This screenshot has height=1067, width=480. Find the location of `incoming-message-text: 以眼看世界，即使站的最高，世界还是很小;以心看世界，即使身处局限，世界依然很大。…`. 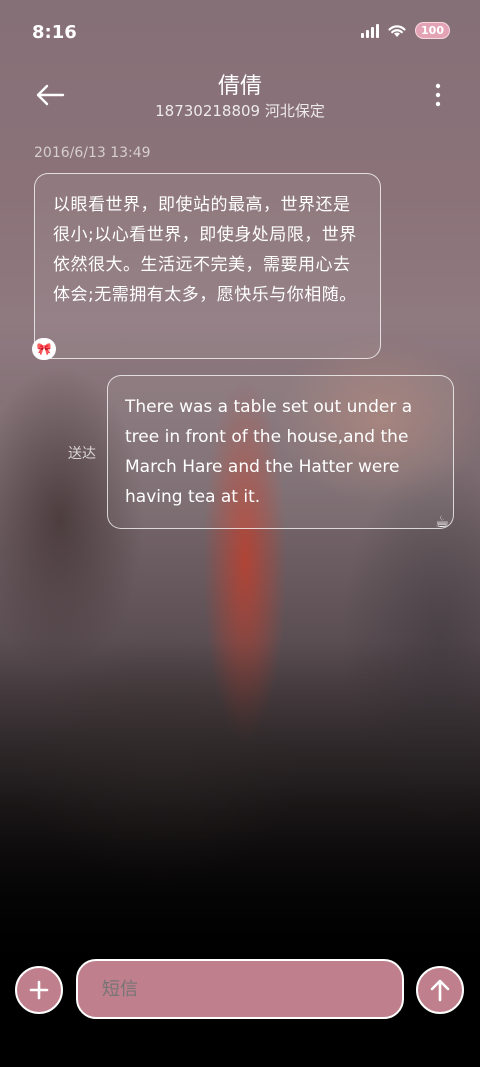

incoming-message-text: 以眼看世界，即使站的最高，世界还是很小;以心看世界，即使身处局限，世界依然很大。… is located at coordinates (205, 250).